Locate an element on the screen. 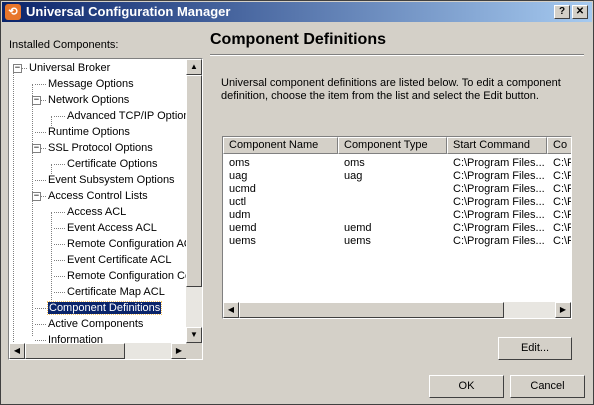 The width and height of the screenshot is (594, 405). tree-item-label: Event Certificate ACL is located at coordinates (119, 260).